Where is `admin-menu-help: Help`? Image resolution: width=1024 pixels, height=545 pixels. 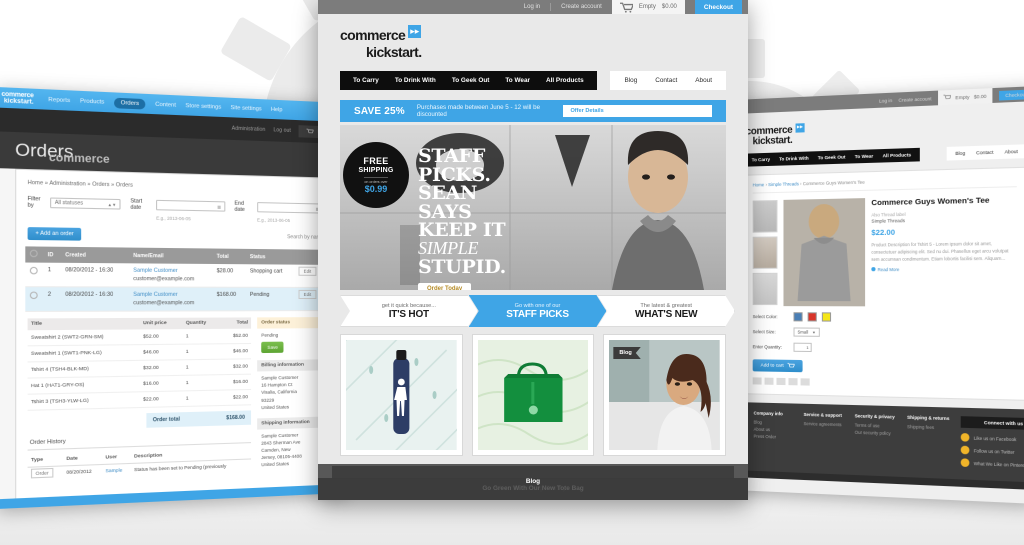
admin-menu-help: Help is located at coordinates (277, 109).